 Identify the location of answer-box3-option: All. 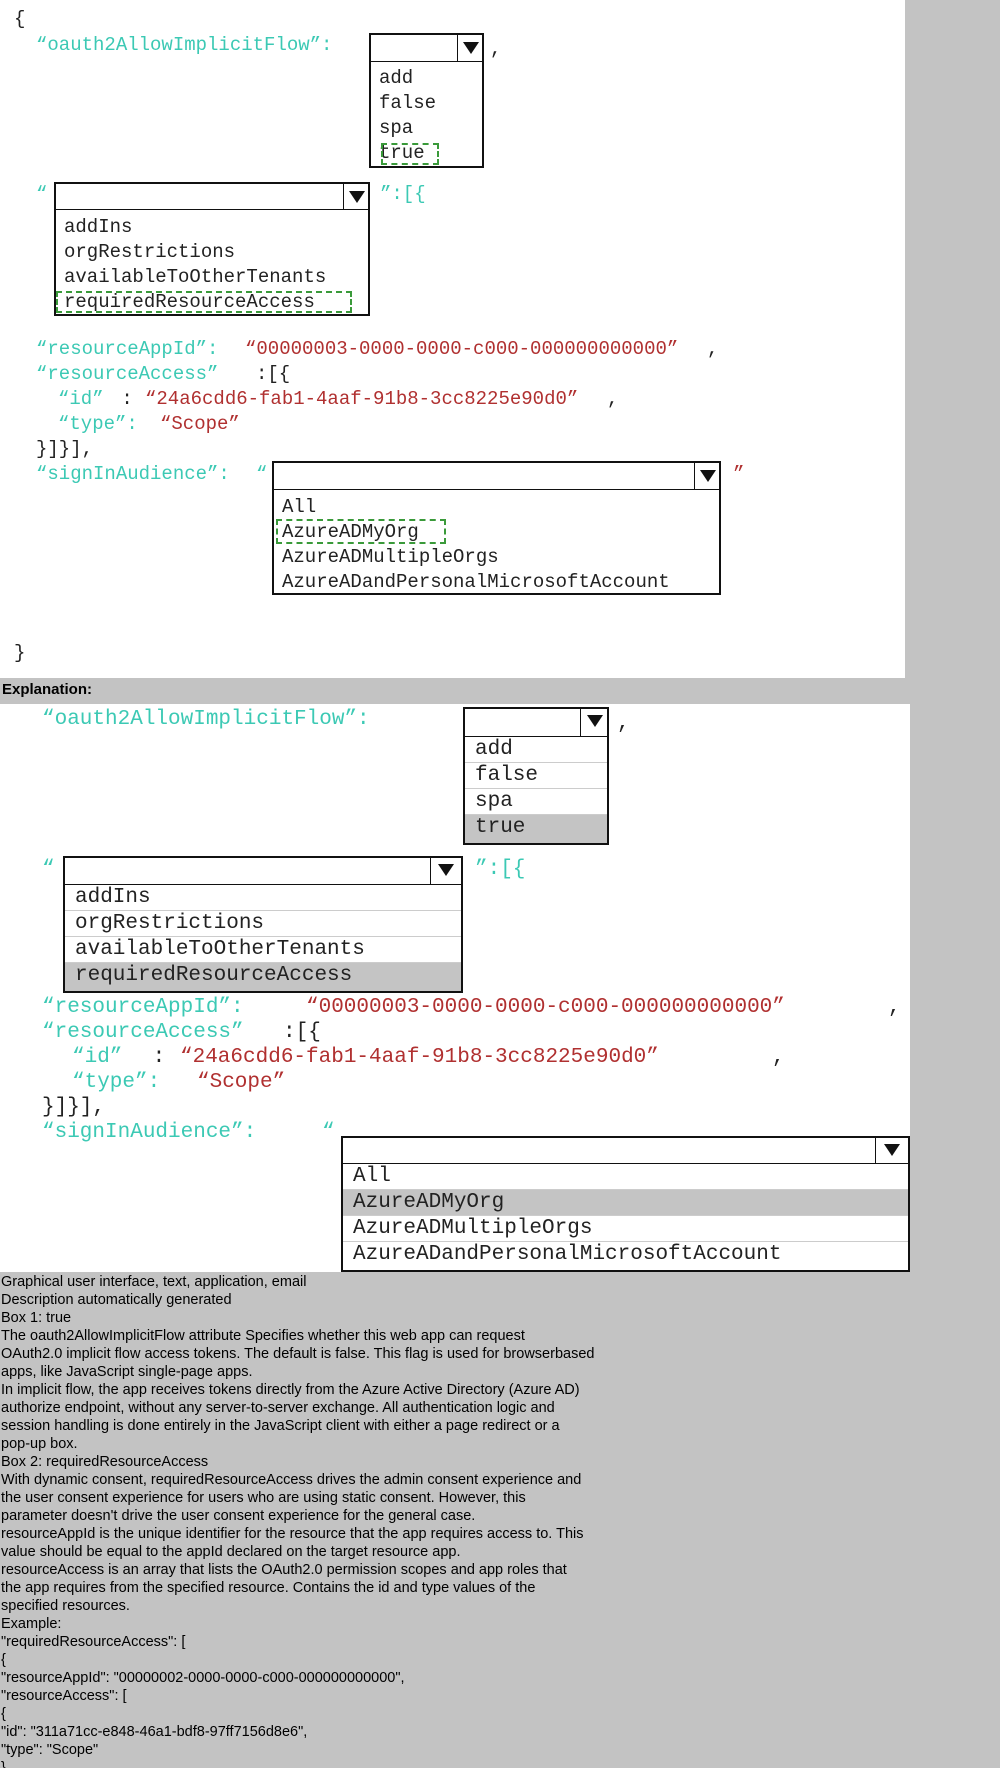
(625, 1177).